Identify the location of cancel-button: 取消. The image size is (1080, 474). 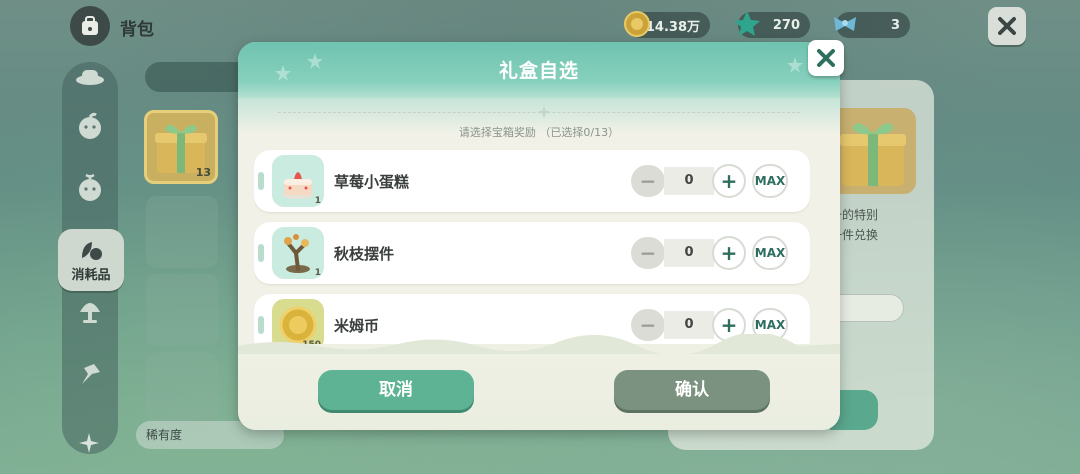
(396, 390).